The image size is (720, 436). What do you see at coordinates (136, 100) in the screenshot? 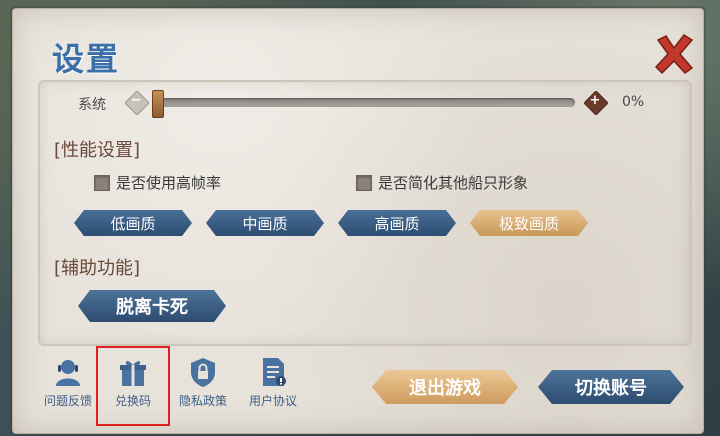
I see `minus-icon: −` at bounding box center [136, 100].